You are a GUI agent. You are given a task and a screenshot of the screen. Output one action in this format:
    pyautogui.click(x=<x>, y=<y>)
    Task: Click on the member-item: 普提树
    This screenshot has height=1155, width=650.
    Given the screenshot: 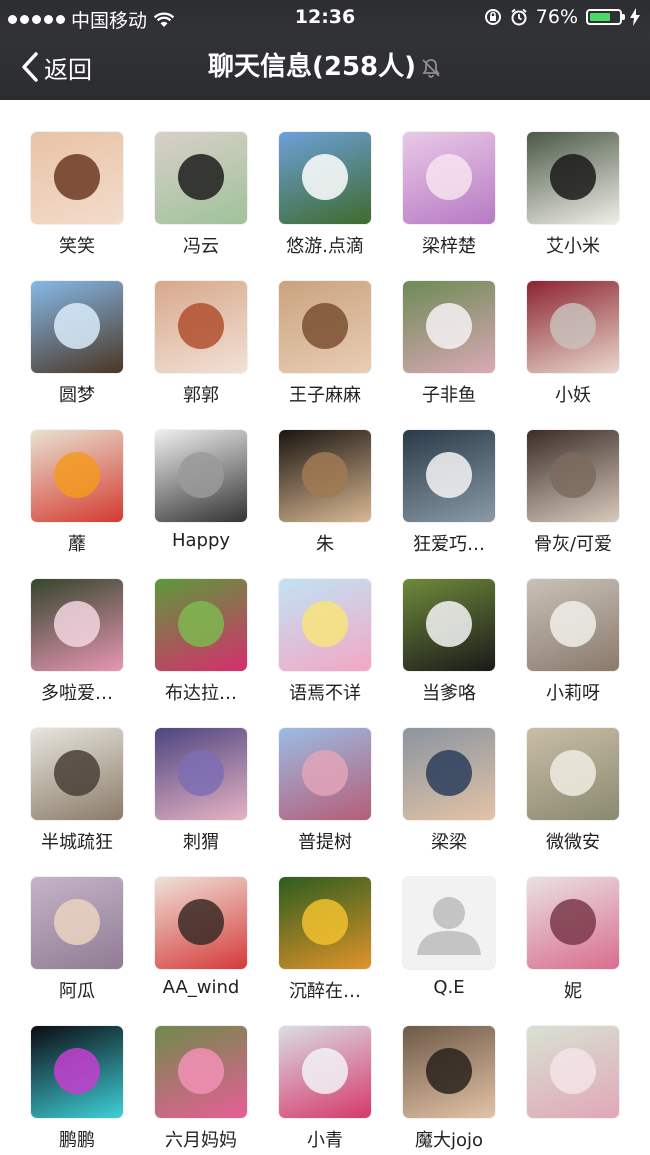 What is the action you would take?
    pyautogui.click(x=325, y=791)
    